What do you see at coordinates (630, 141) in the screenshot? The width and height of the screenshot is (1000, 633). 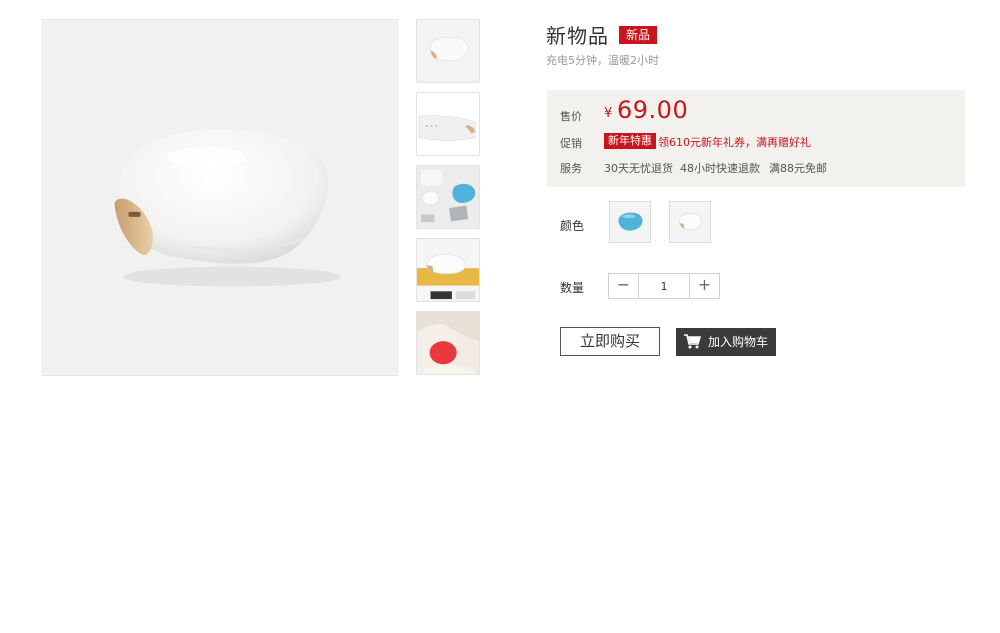 I see `promo-tag: 新年特惠` at bounding box center [630, 141].